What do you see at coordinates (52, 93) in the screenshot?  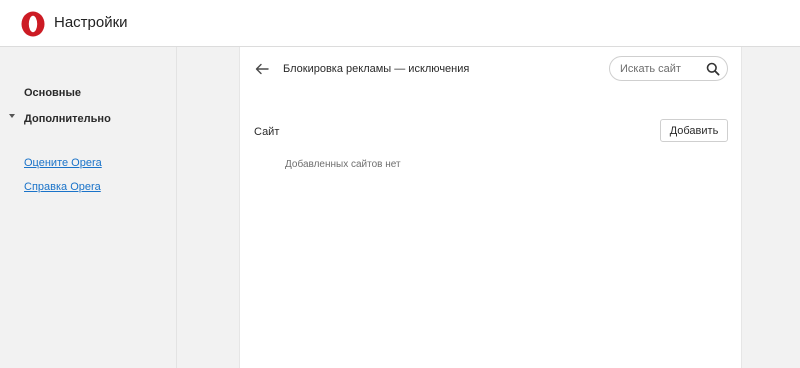 I see `sidebar-item-basic: Основные` at bounding box center [52, 93].